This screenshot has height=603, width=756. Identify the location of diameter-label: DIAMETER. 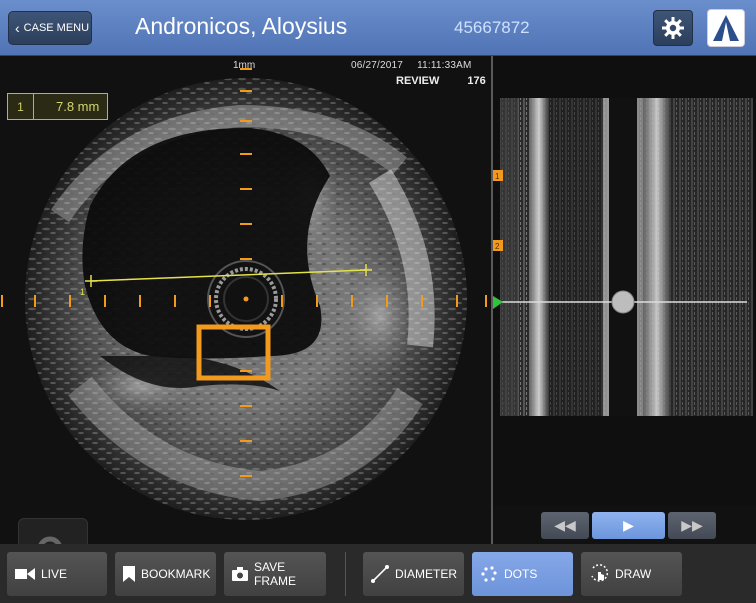
(426, 574).